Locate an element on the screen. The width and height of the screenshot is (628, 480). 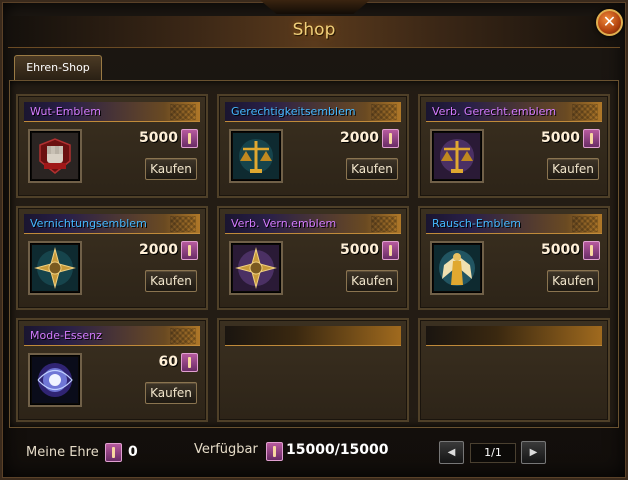
item-name: Rausch-Emblem is located at coordinates (477, 223).